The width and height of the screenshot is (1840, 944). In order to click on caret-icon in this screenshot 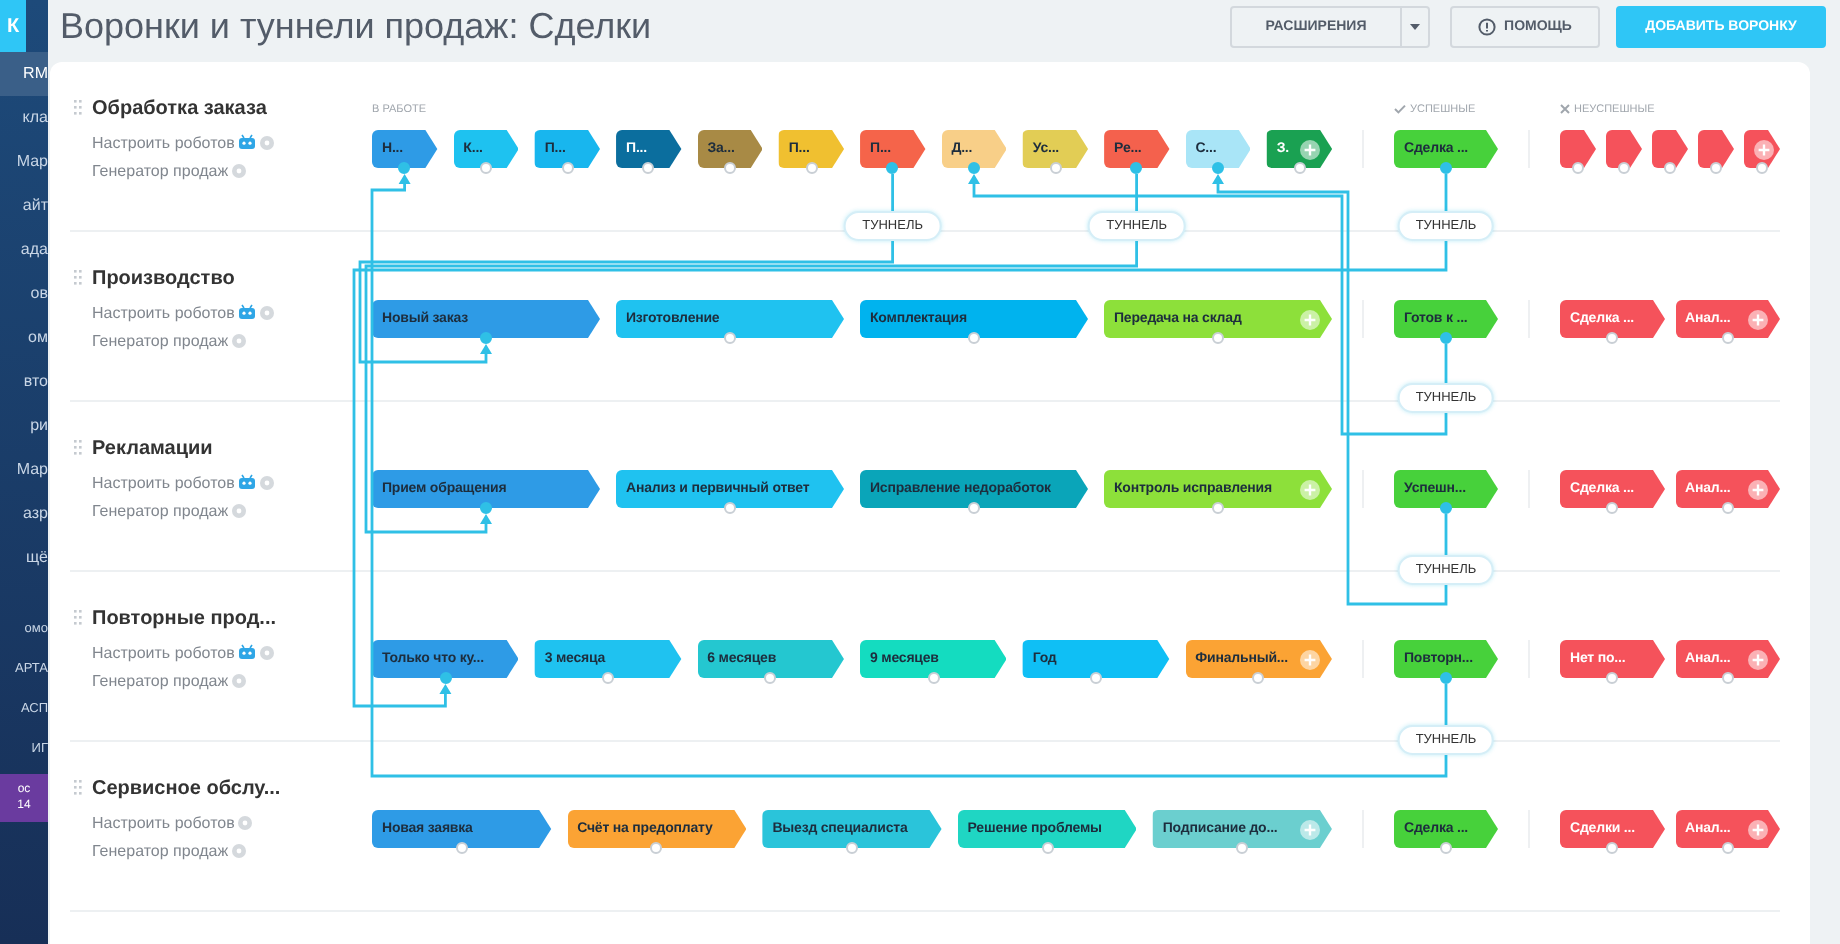, I will do `click(1415, 26)`.